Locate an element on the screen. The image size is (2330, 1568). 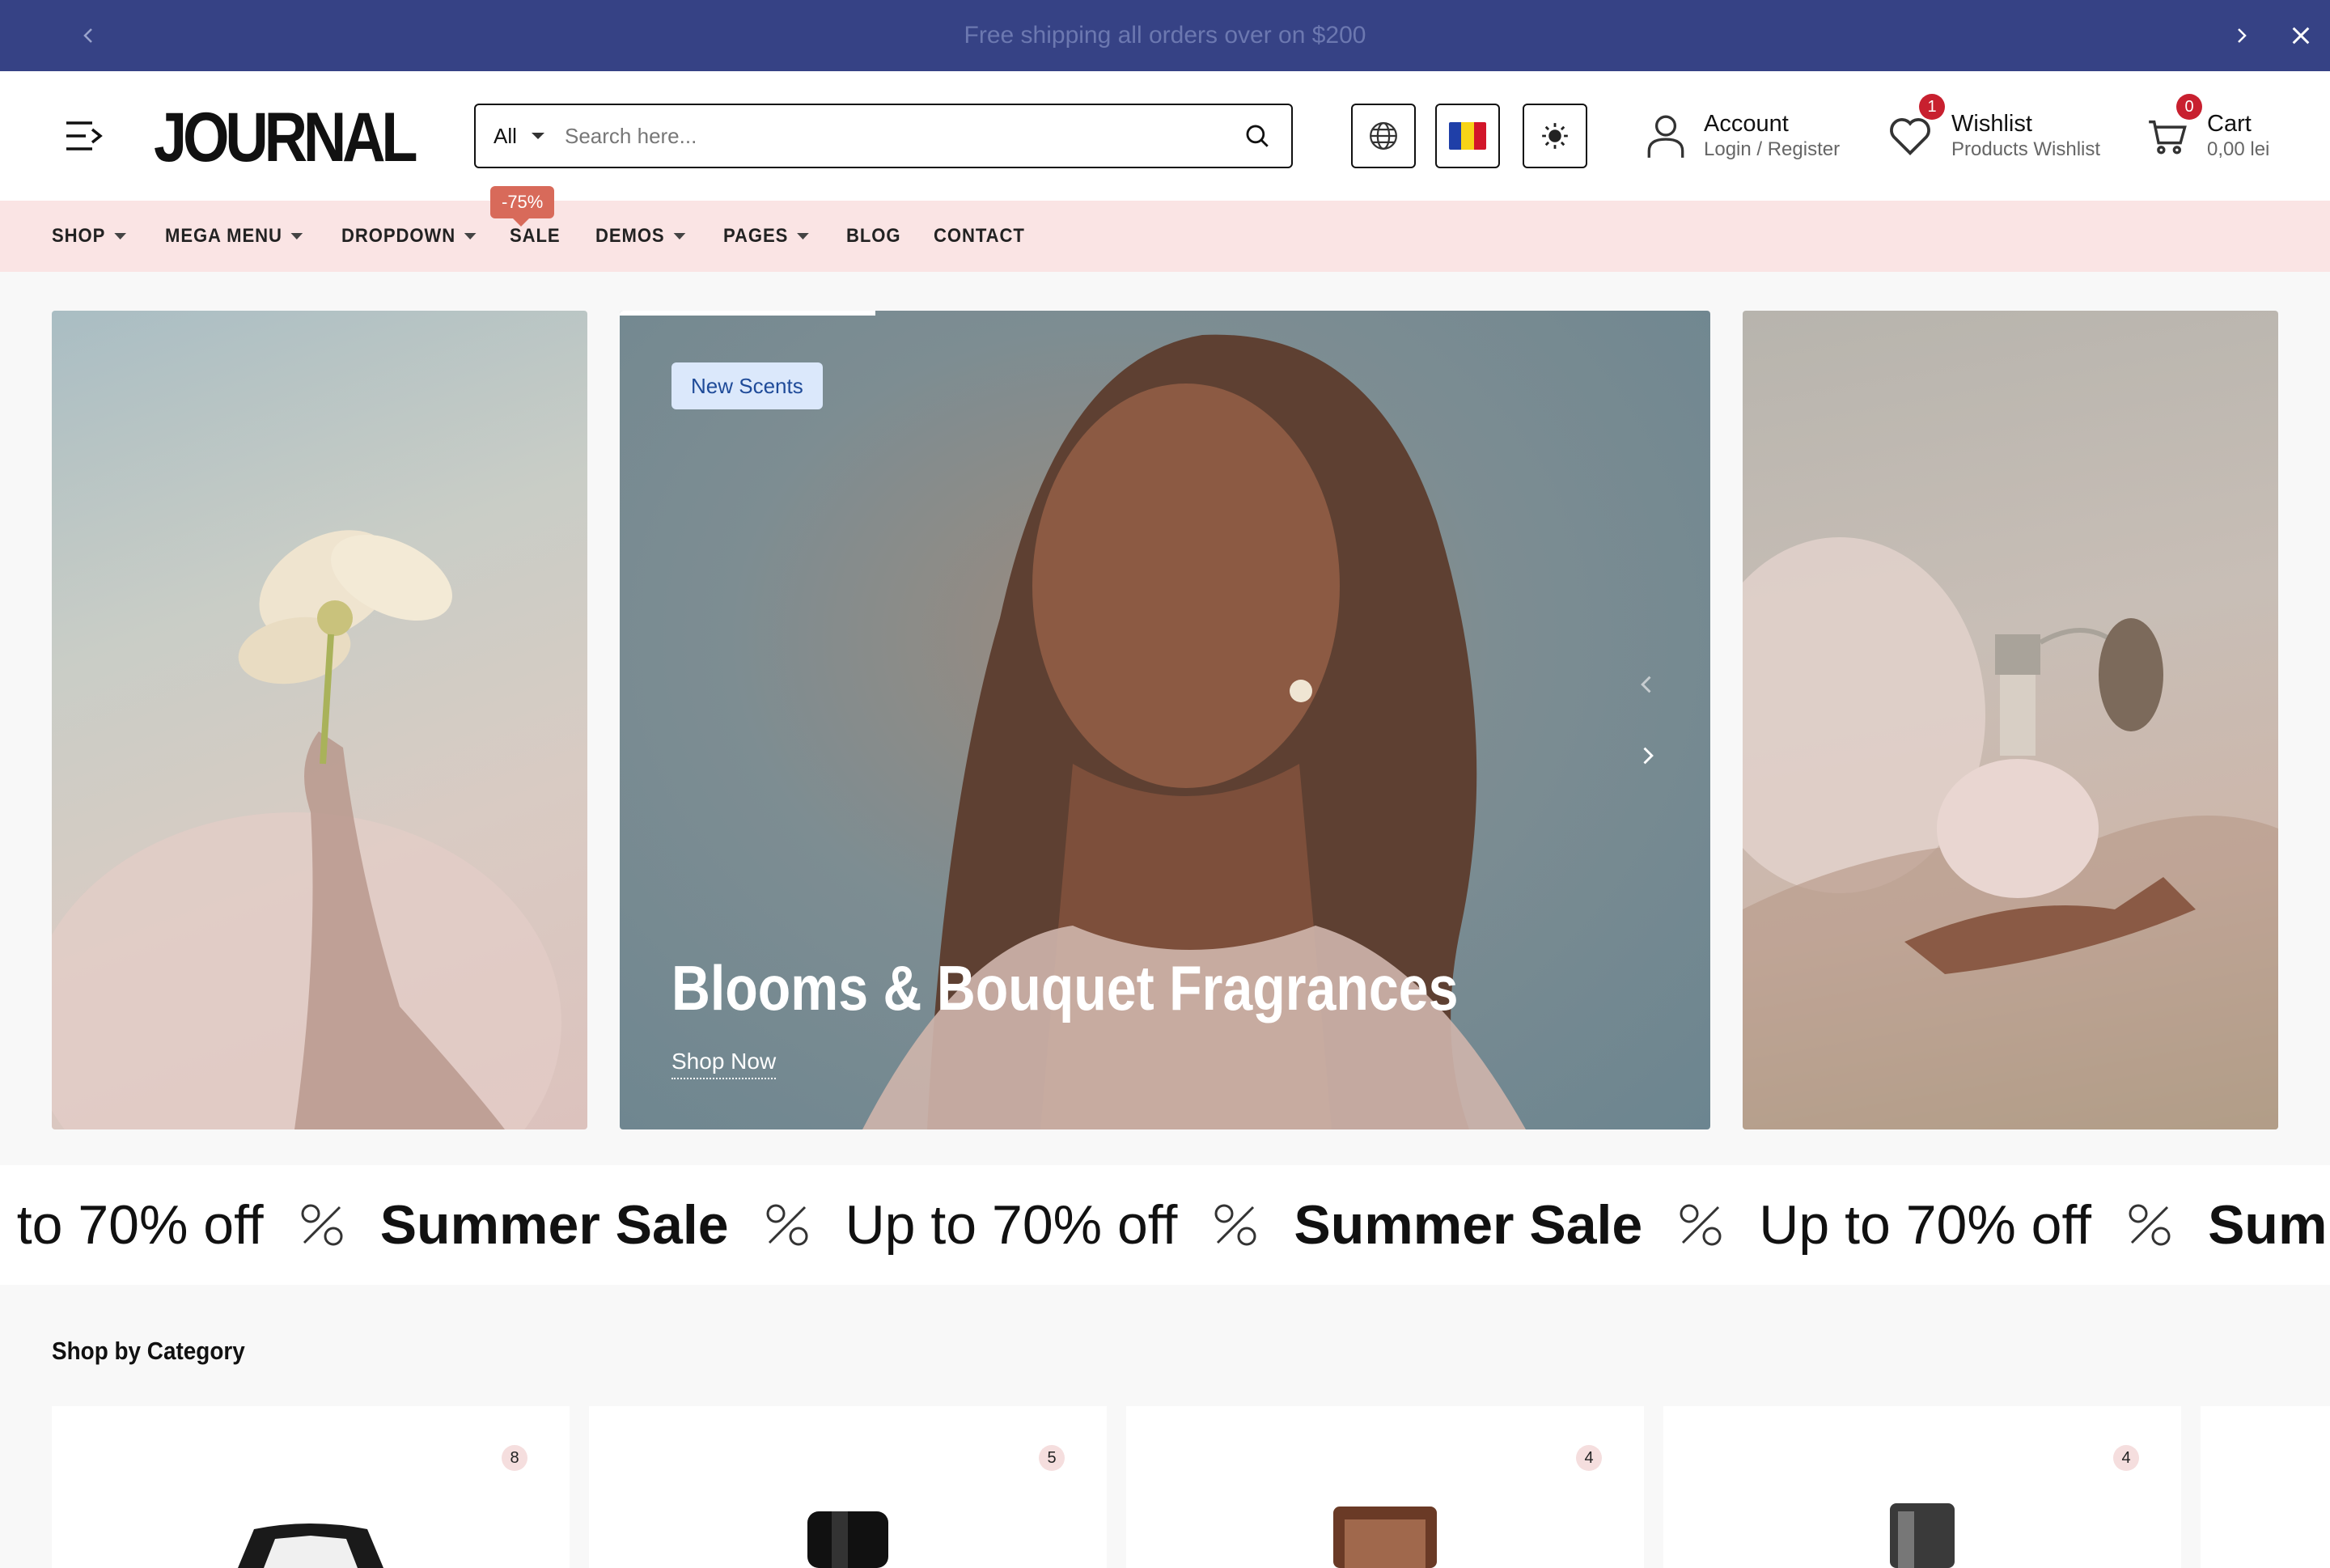
hero-prev-button is located at coordinates (1647, 684).